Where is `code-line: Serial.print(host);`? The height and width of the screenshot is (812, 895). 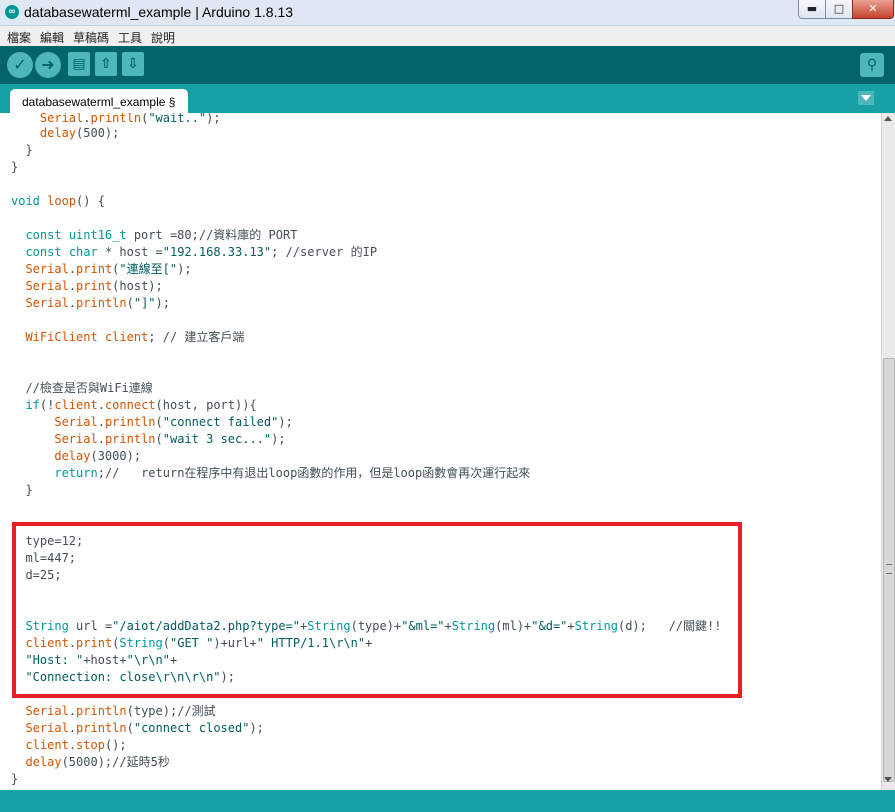
code-line: Serial.print(host); is located at coordinates (86, 286).